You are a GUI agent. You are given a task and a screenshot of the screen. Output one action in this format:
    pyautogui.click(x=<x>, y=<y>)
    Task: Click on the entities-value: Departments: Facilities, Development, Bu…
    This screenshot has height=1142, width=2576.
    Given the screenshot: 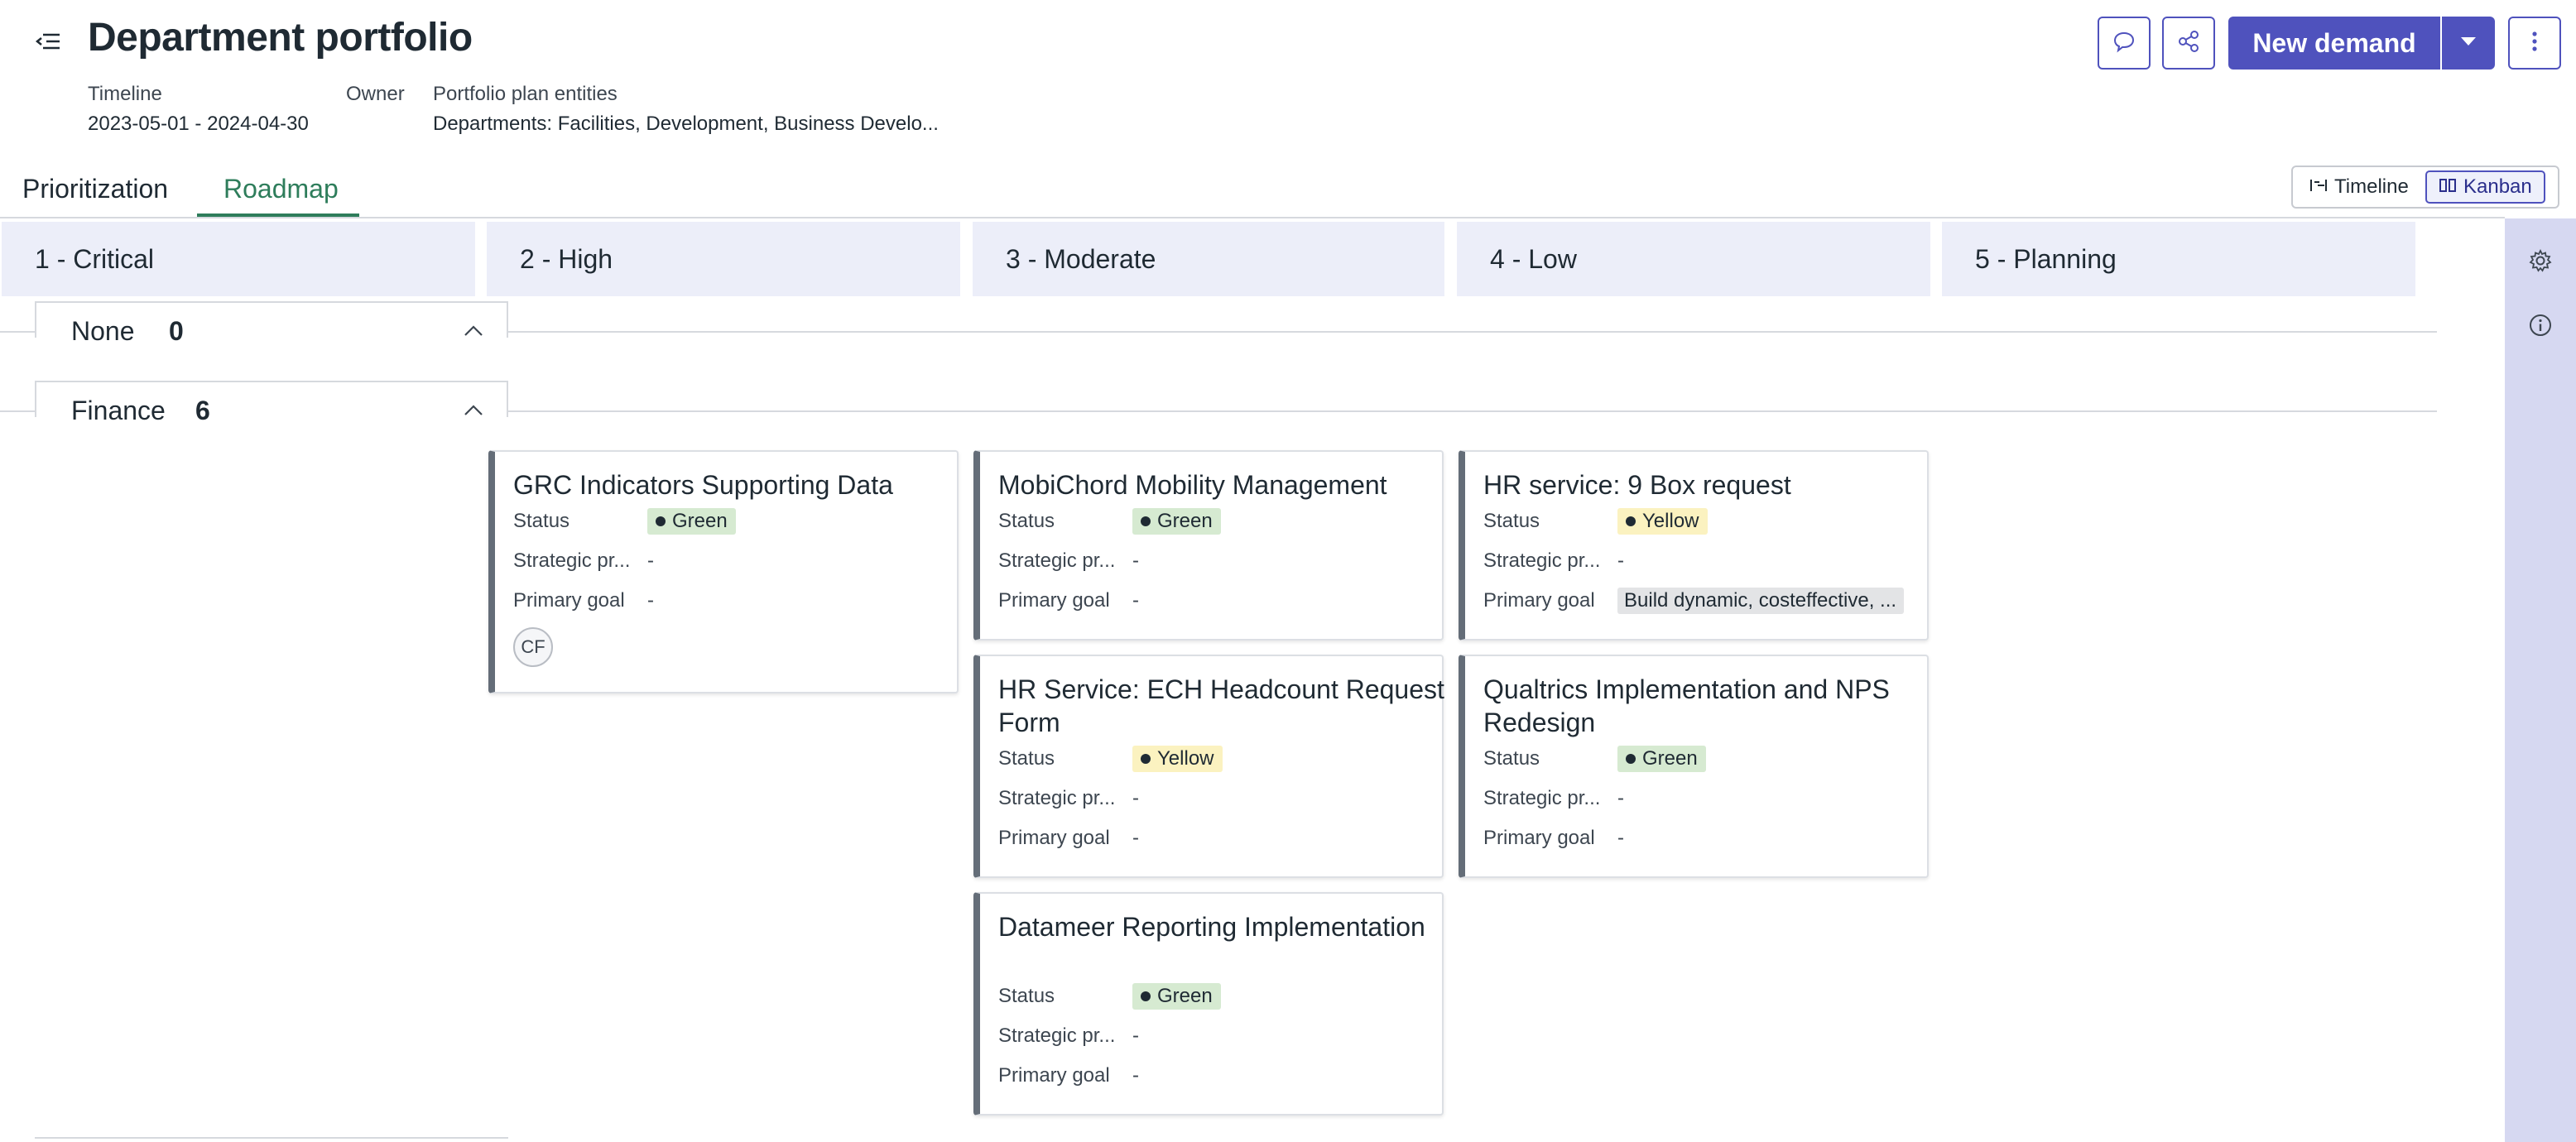 What is the action you would take?
    pyautogui.click(x=686, y=125)
    